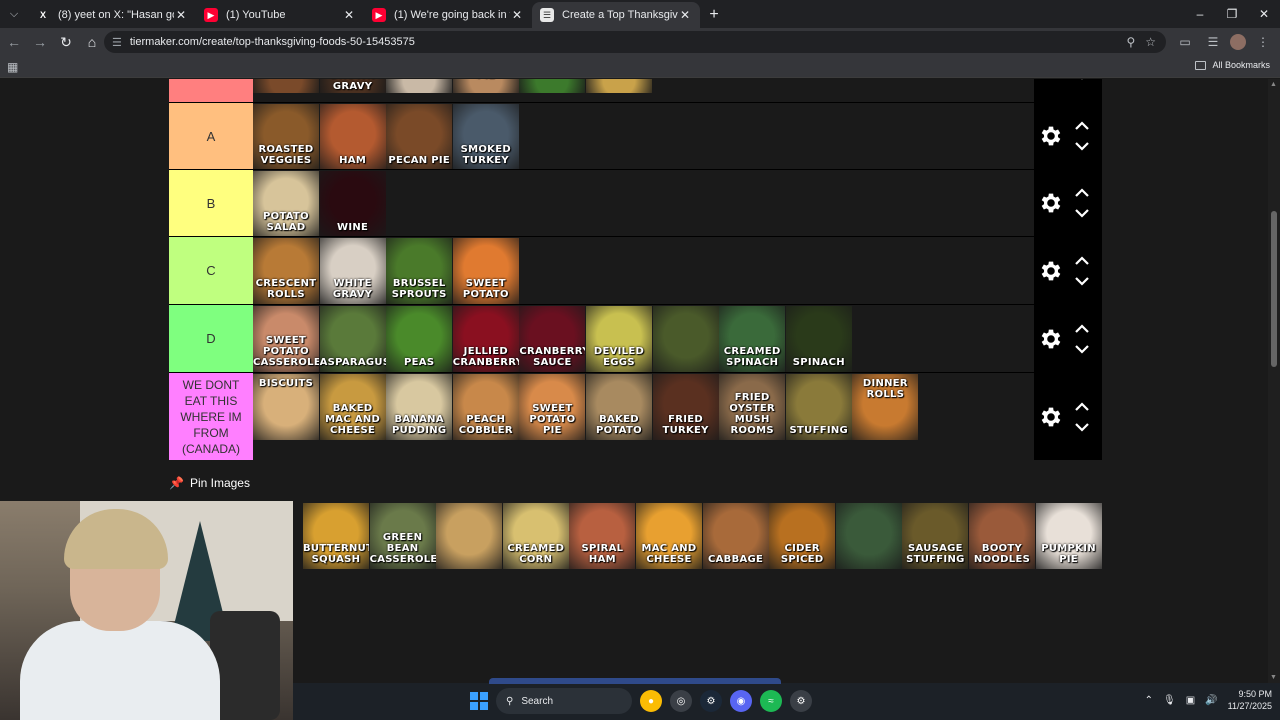 This screenshot has height=720, width=1280. What do you see at coordinates (352, 407) in the screenshot?
I see `food-image-tile: BAKED MAC AND CHEESE` at bounding box center [352, 407].